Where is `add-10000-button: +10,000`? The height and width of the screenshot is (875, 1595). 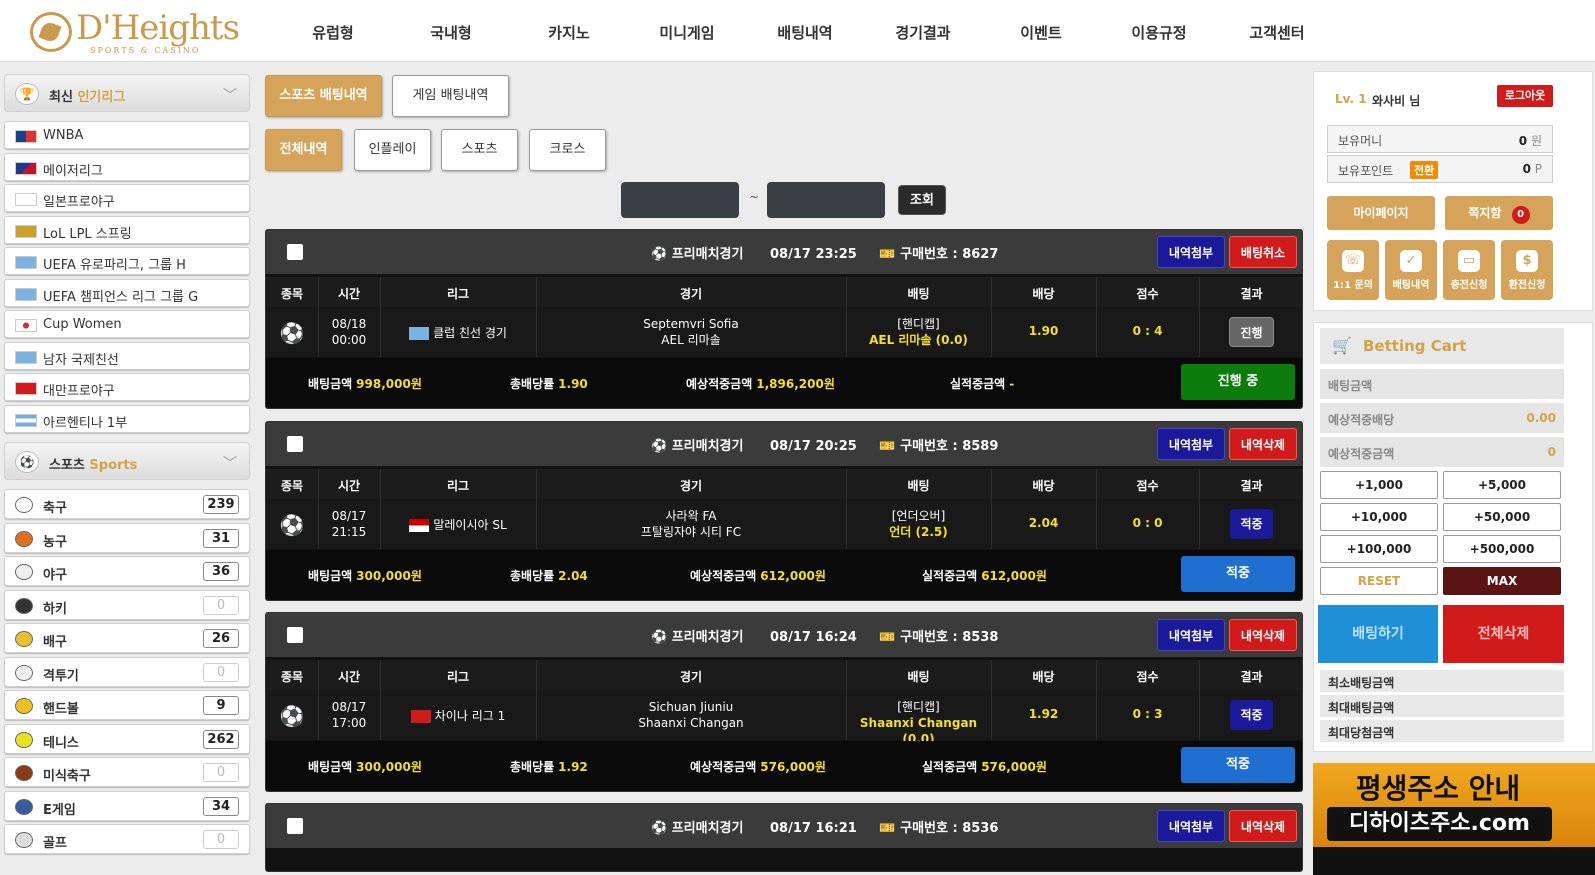 add-10000-button: +10,000 is located at coordinates (1379, 517).